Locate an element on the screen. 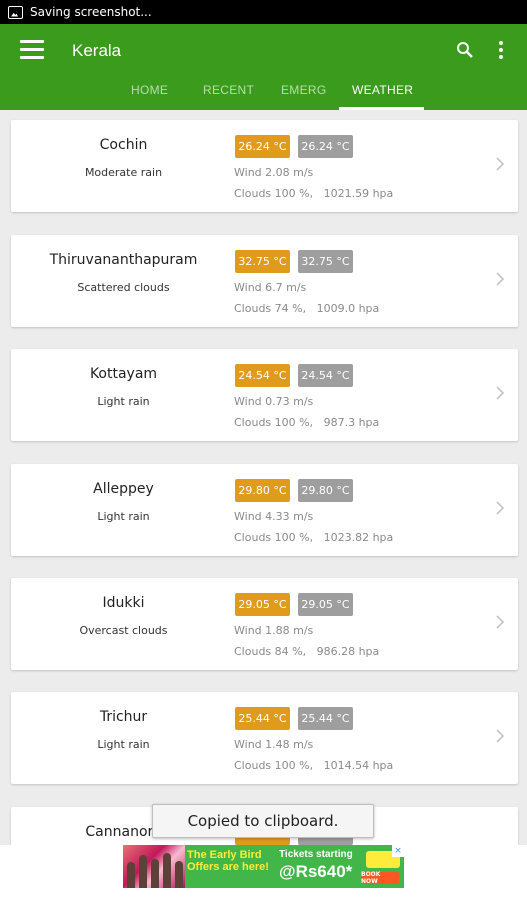 The width and height of the screenshot is (527, 900). temperature-badge-secondary: 32.75 °C is located at coordinates (325, 261).